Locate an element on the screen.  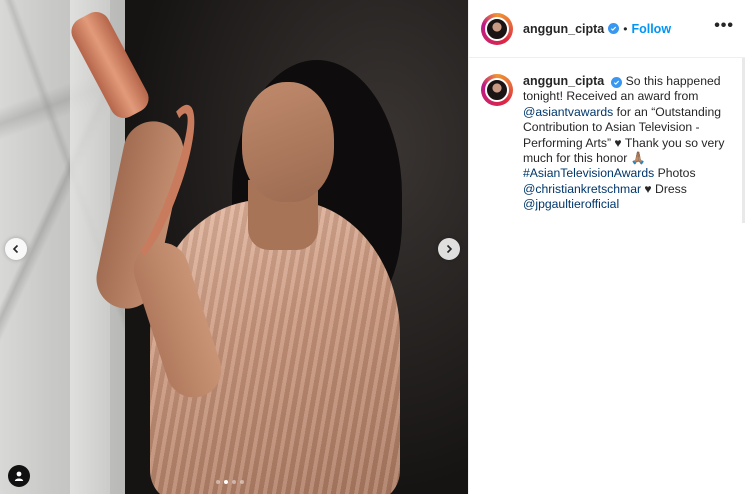
mention-asiantvawards: @asiantvawards is located at coordinates (568, 112).